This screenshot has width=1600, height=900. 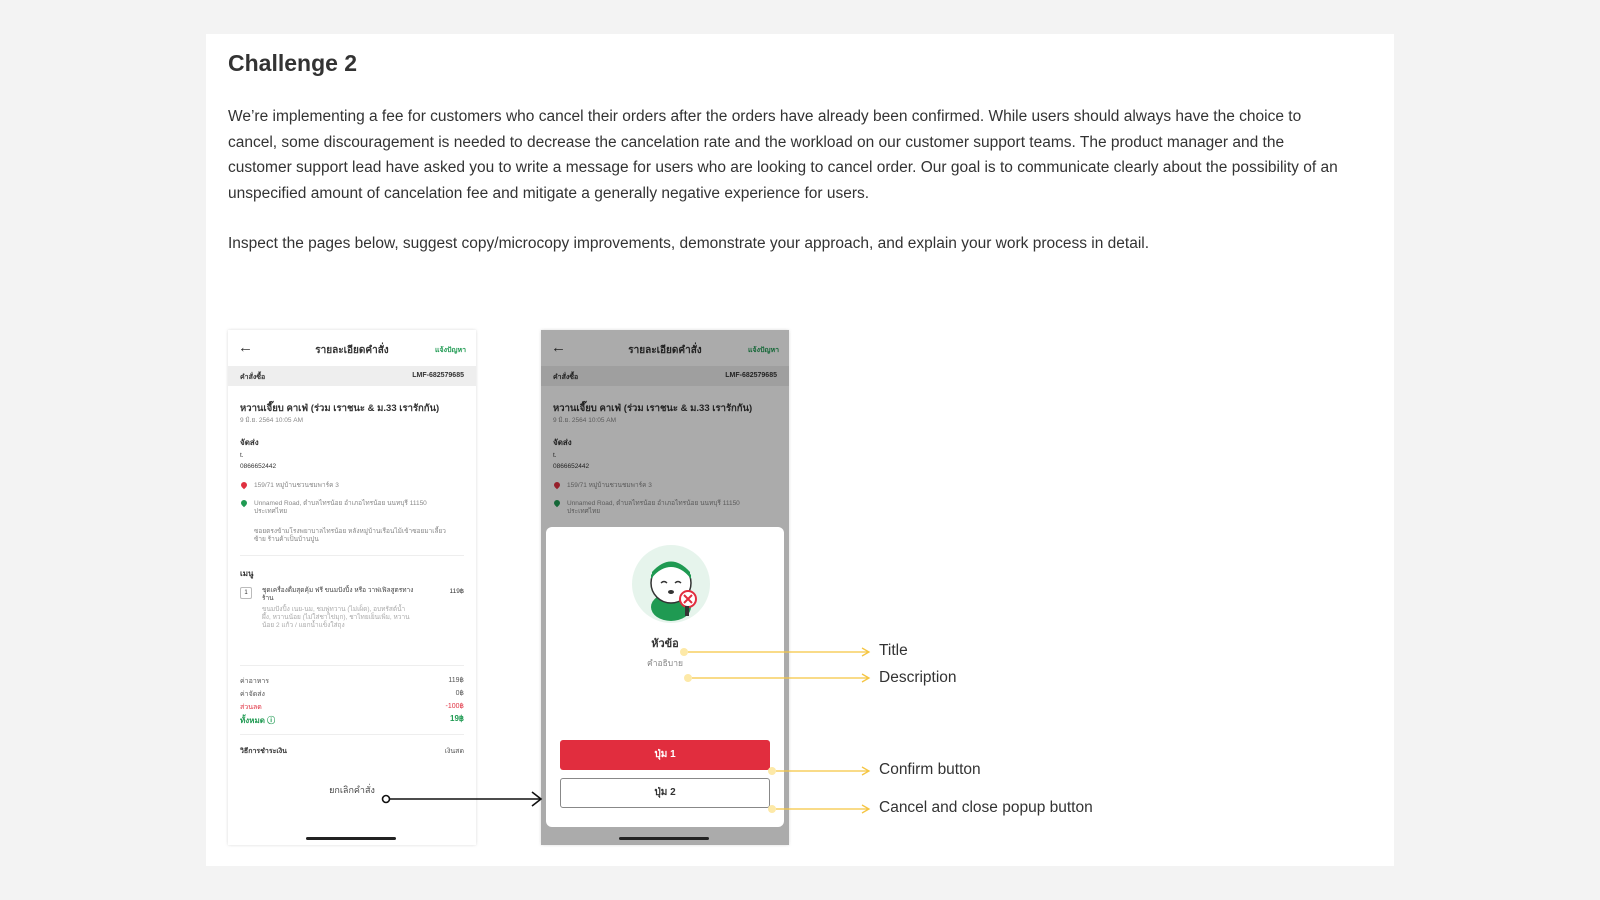 What do you see at coordinates (296, 485) in the screenshot?
I see `address-line-1: 159/71 หมู่บ้านชวนชมพาร์ค 3` at bounding box center [296, 485].